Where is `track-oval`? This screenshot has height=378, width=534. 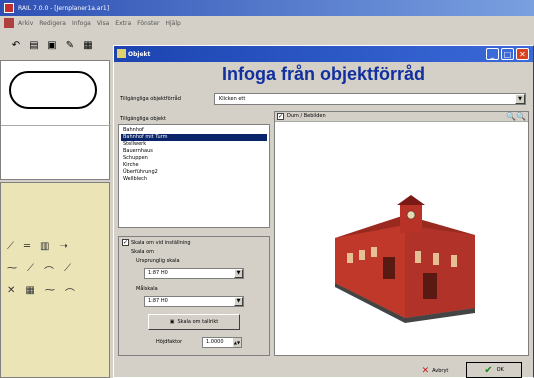
track-oval is located at coordinates (53, 90).